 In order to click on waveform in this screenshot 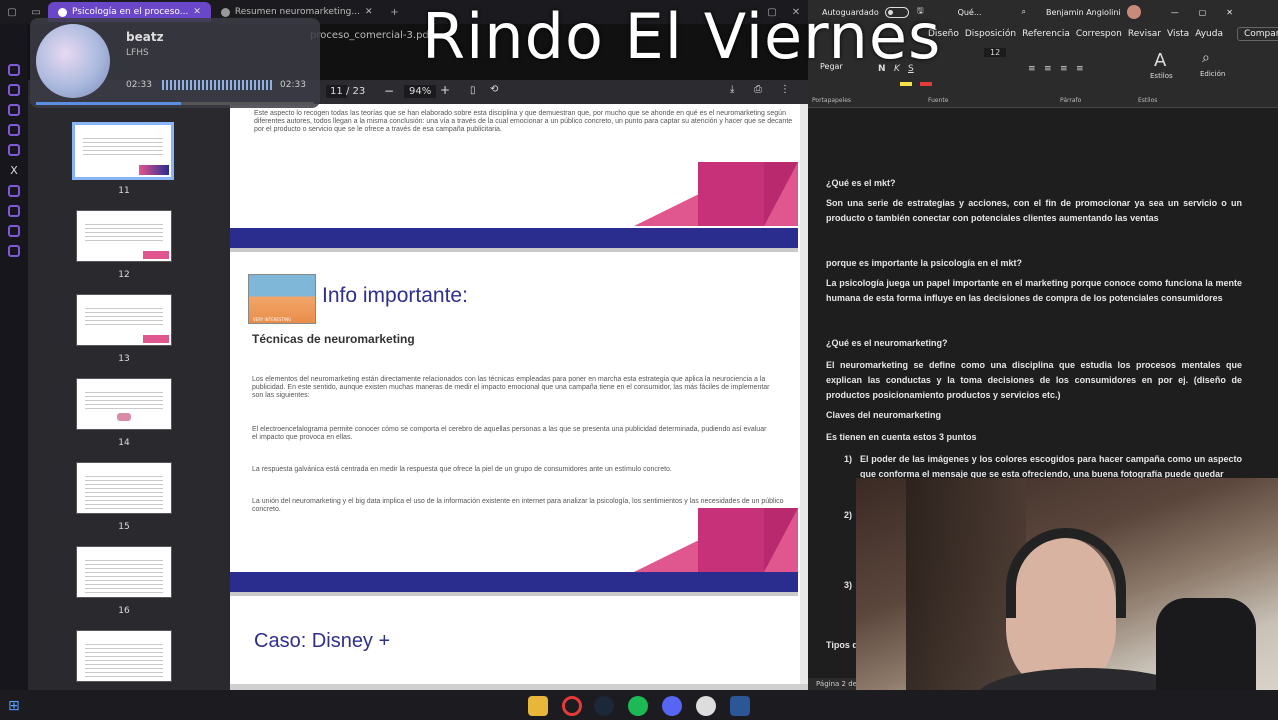, I will do `click(217, 85)`.